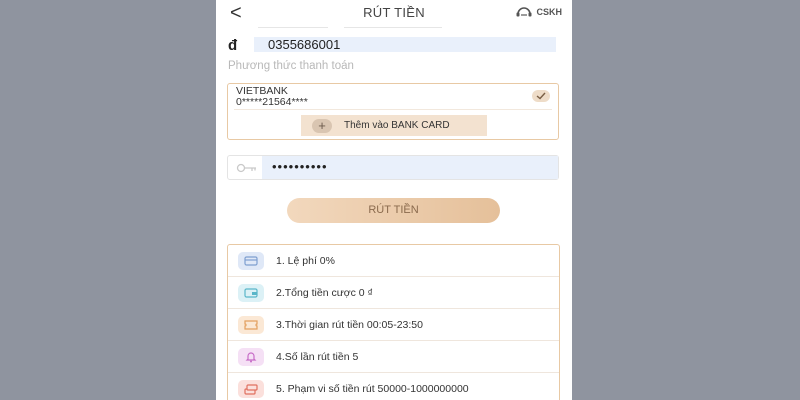  Describe the element at coordinates (317, 356) in the screenshot. I see `info-item-label: 4.Số lần rút tiền 5` at that location.